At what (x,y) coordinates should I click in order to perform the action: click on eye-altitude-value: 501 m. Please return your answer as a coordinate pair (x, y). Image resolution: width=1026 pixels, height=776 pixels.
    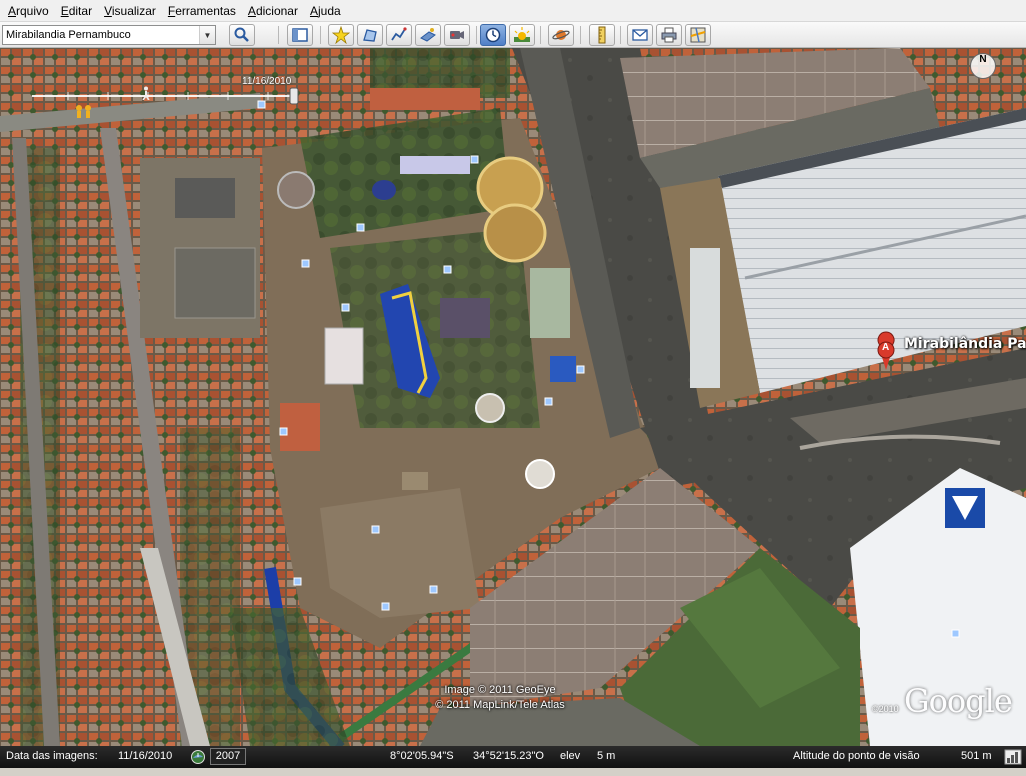
    Looking at the image, I should click on (976, 756).